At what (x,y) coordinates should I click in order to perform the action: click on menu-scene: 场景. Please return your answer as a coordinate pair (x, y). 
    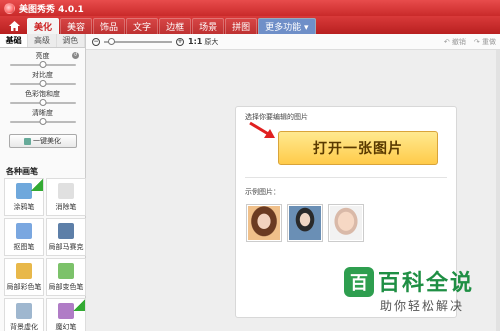
    Looking at the image, I should click on (208, 26).